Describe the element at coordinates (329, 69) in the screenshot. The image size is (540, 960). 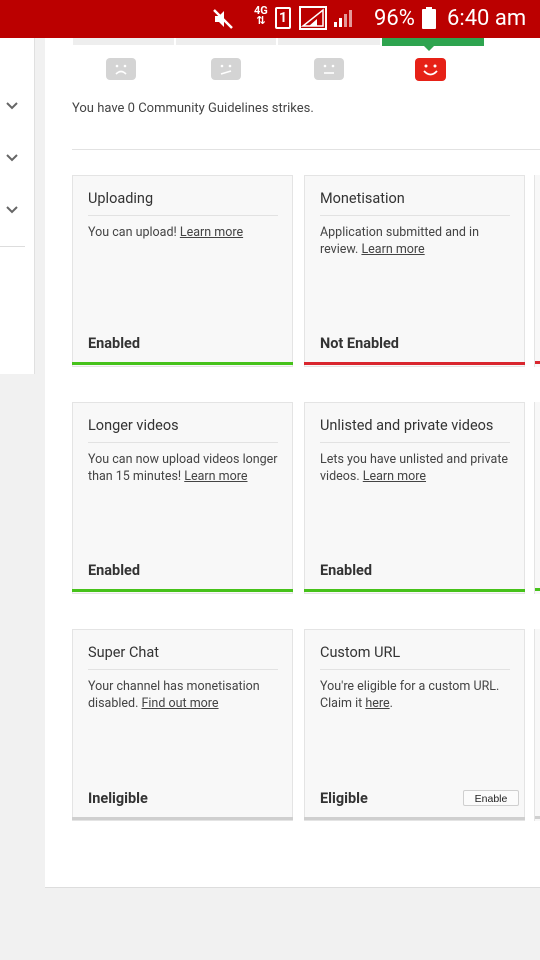
I see `neutral-face-icon` at that location.